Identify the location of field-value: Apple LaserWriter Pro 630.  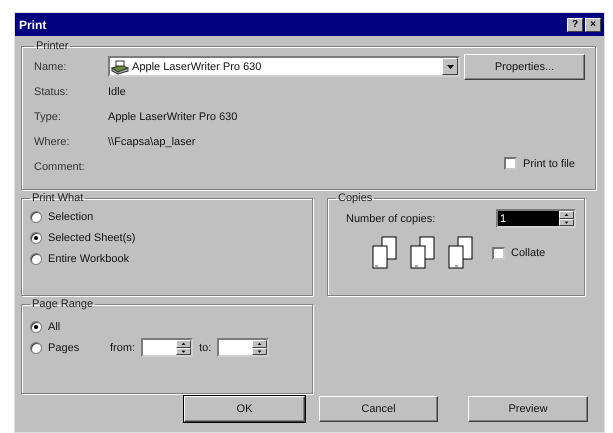
(173, 116).